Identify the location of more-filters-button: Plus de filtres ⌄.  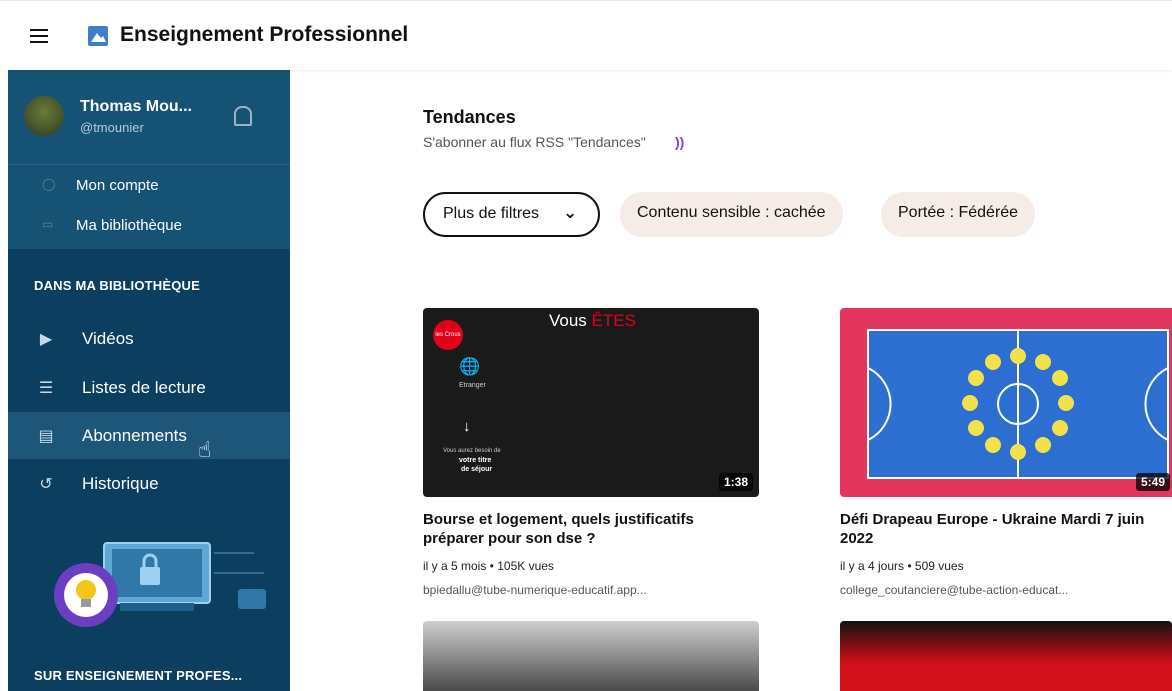
(511, 214).